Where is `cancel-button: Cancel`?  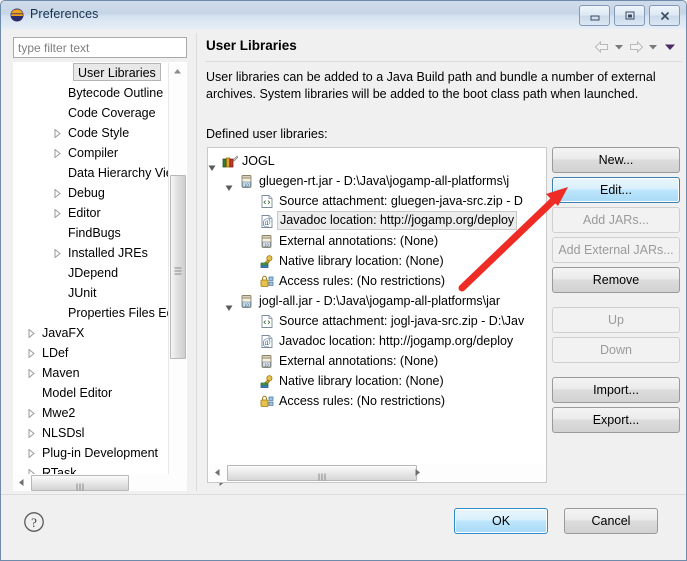
cancel-button: Cancel is located at coordinates (611, 521).